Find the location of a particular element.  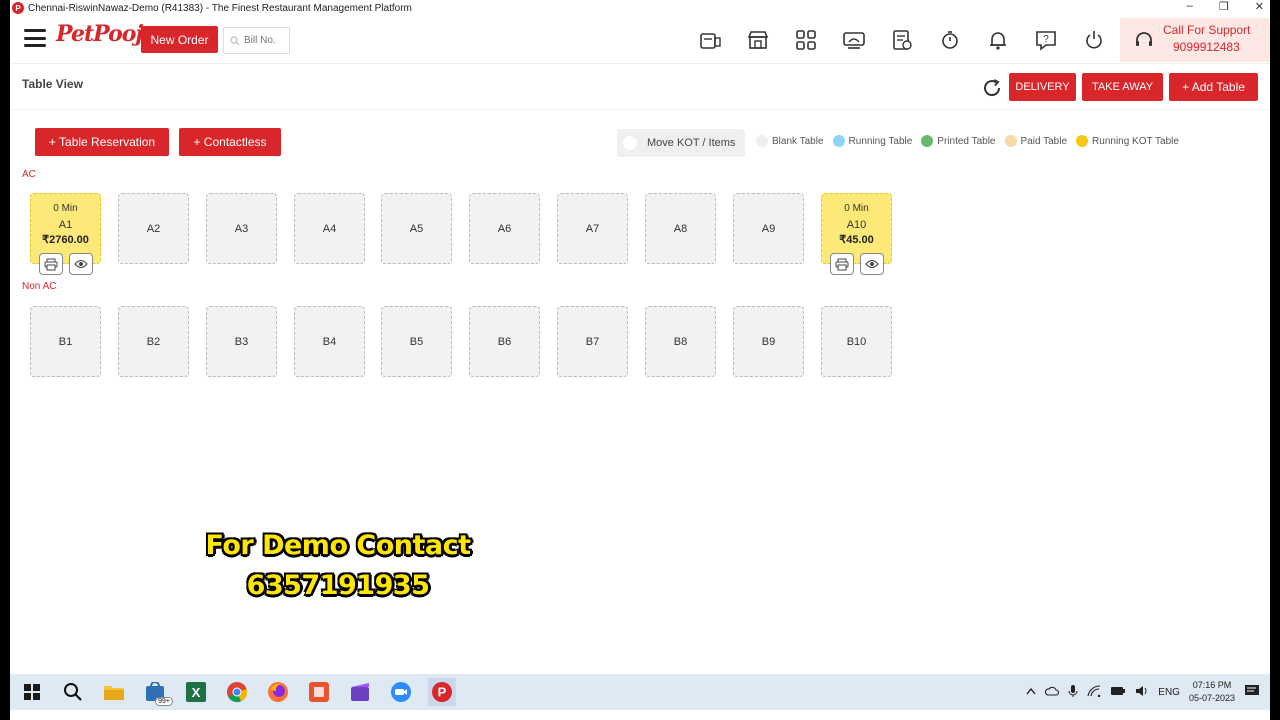

table-name: A7 is located at coordinates (592, 228).